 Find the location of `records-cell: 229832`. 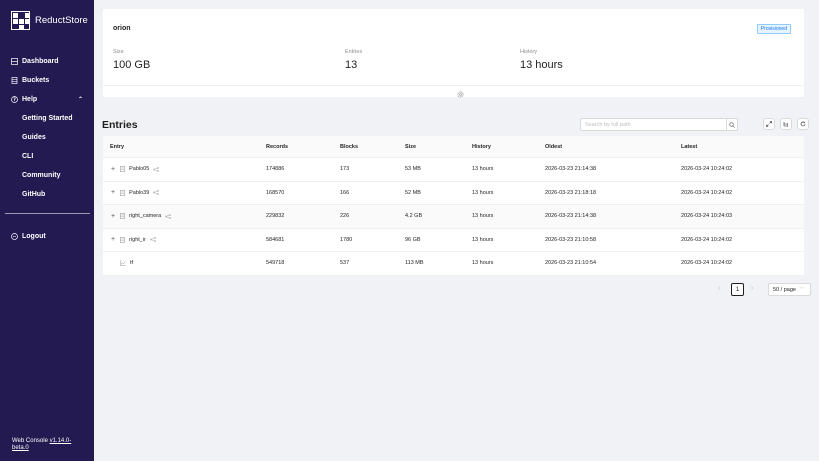

records-cell: 229832 is located at coordinates (275, 216).